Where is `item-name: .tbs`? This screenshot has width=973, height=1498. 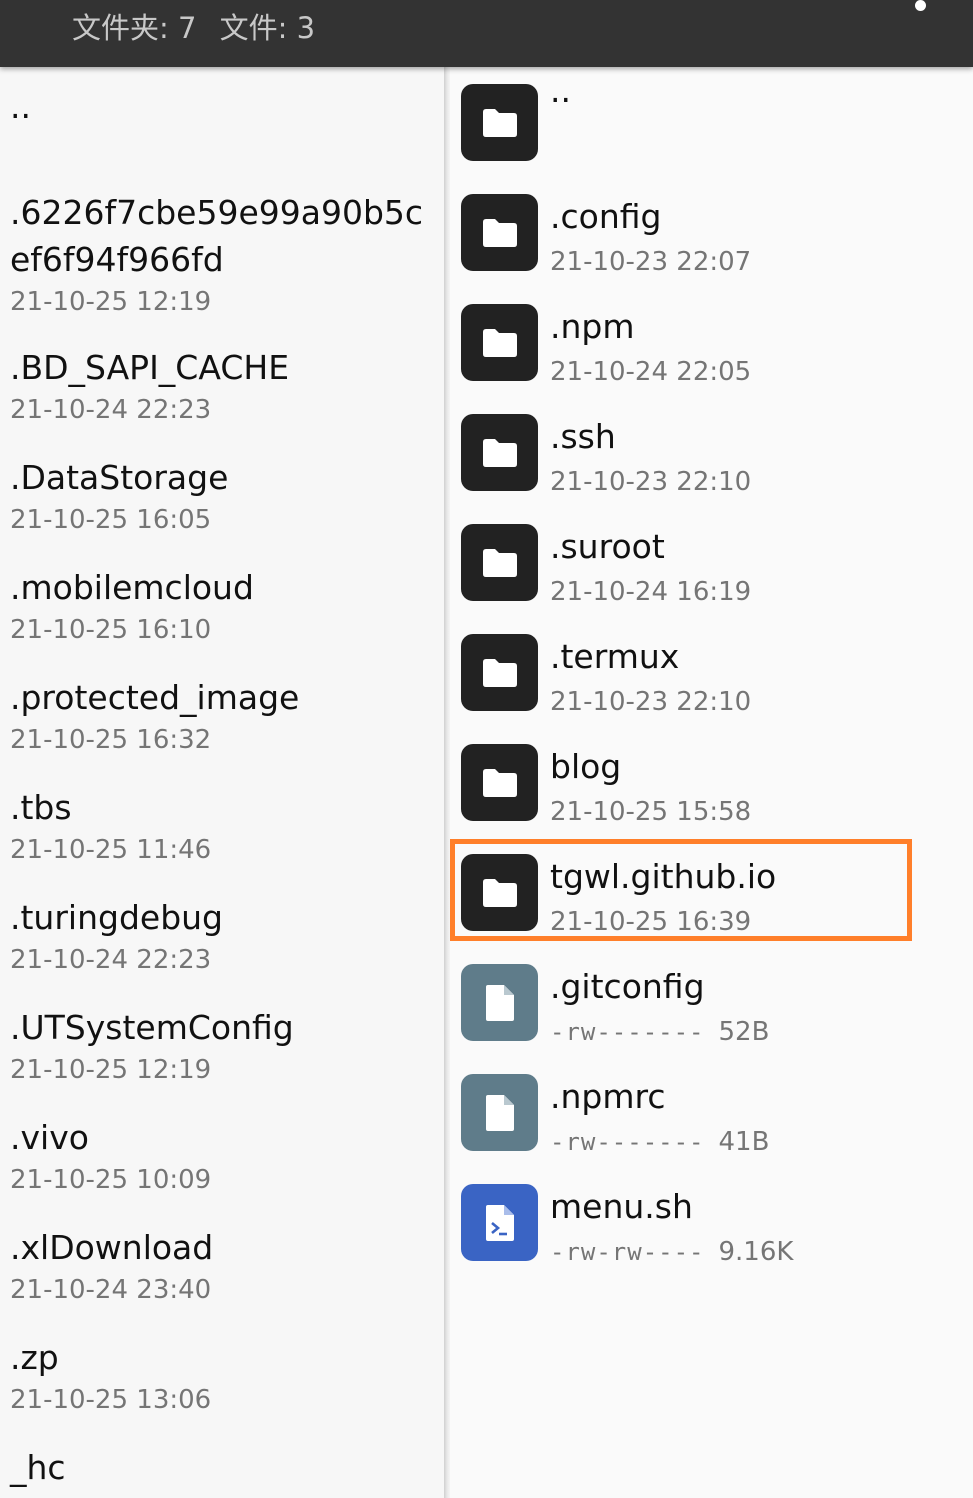
item-name: .tbs is located at coordinates (41, 807).